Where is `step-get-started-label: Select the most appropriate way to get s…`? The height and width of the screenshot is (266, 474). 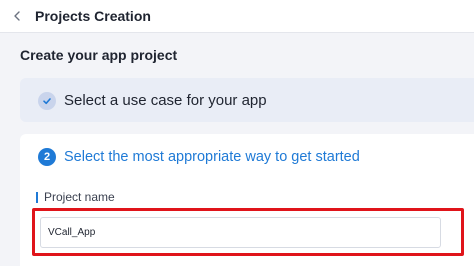
step-get-started-label: Select the most appropriate way to get s… is located at coordinates (212, 157).